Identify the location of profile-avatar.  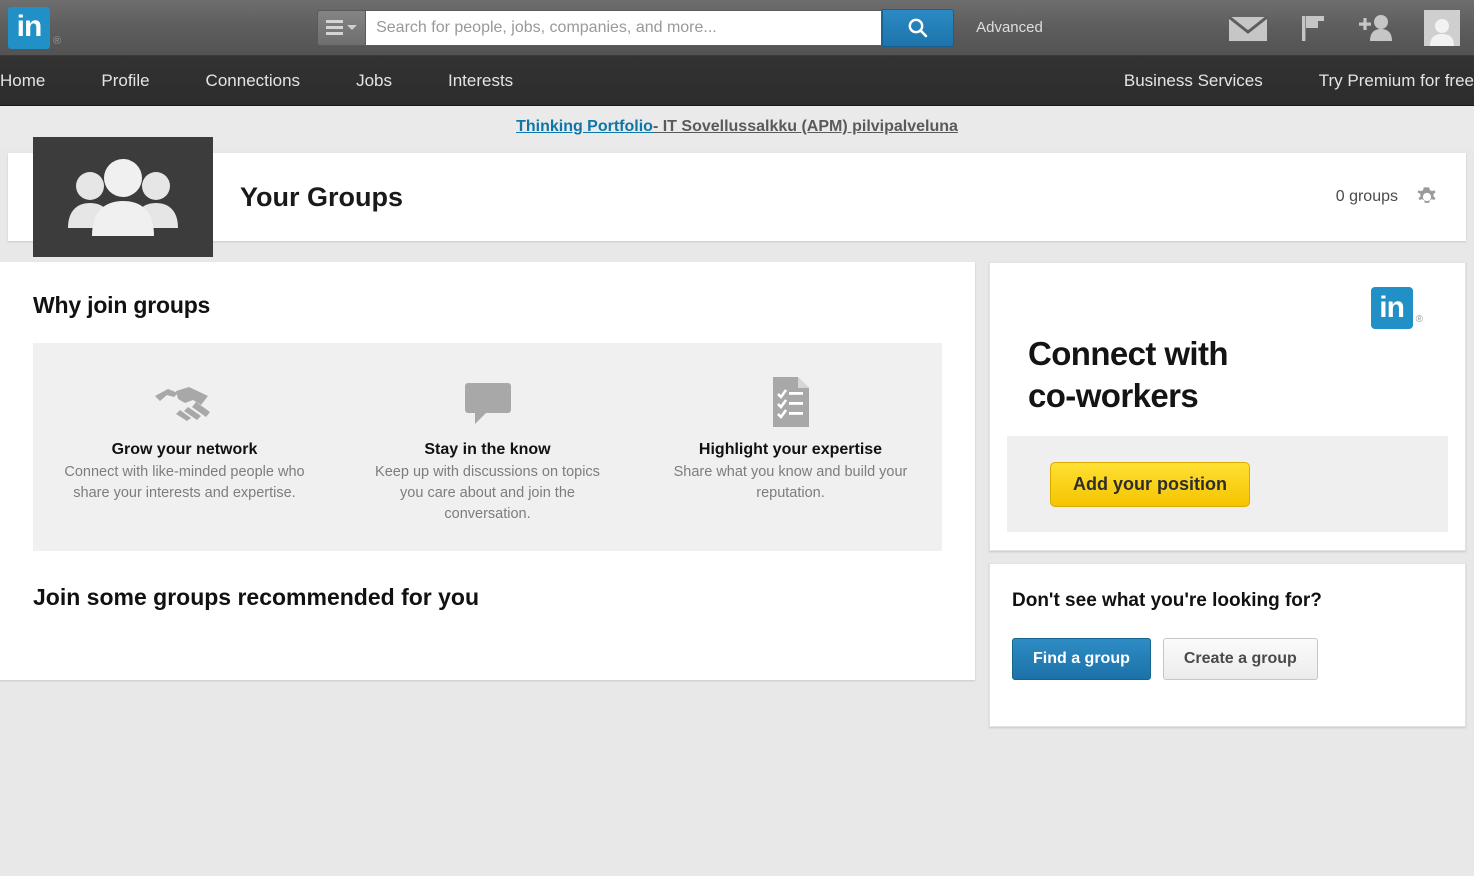
(1442, 27).